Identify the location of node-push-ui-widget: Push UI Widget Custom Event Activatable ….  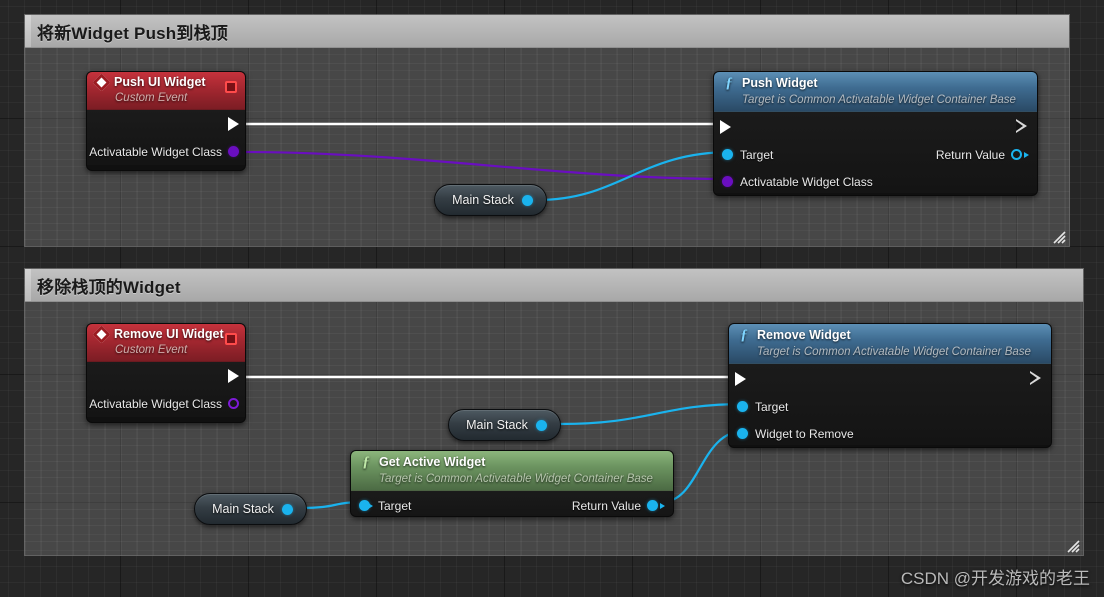
(166, 121).